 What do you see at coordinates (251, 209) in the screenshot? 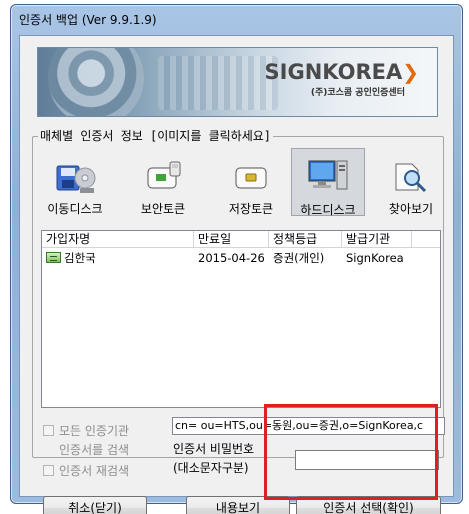
I see `media-label: 저장토큰` at bounding box center [251, 209].